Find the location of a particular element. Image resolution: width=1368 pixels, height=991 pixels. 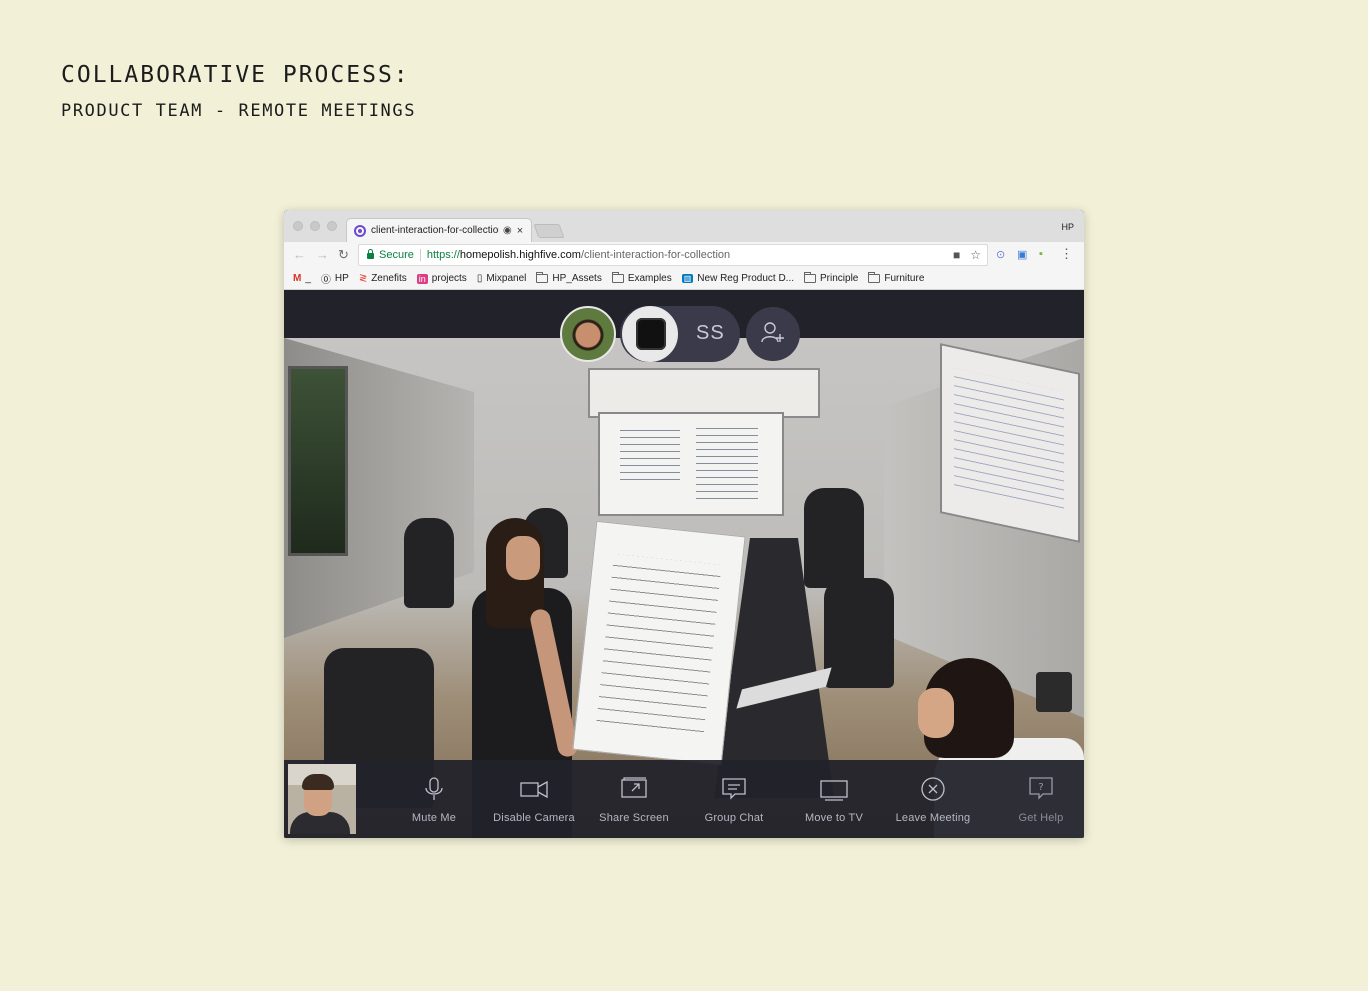

get-help-label: Get Help is located at coordinates (1041, 818).